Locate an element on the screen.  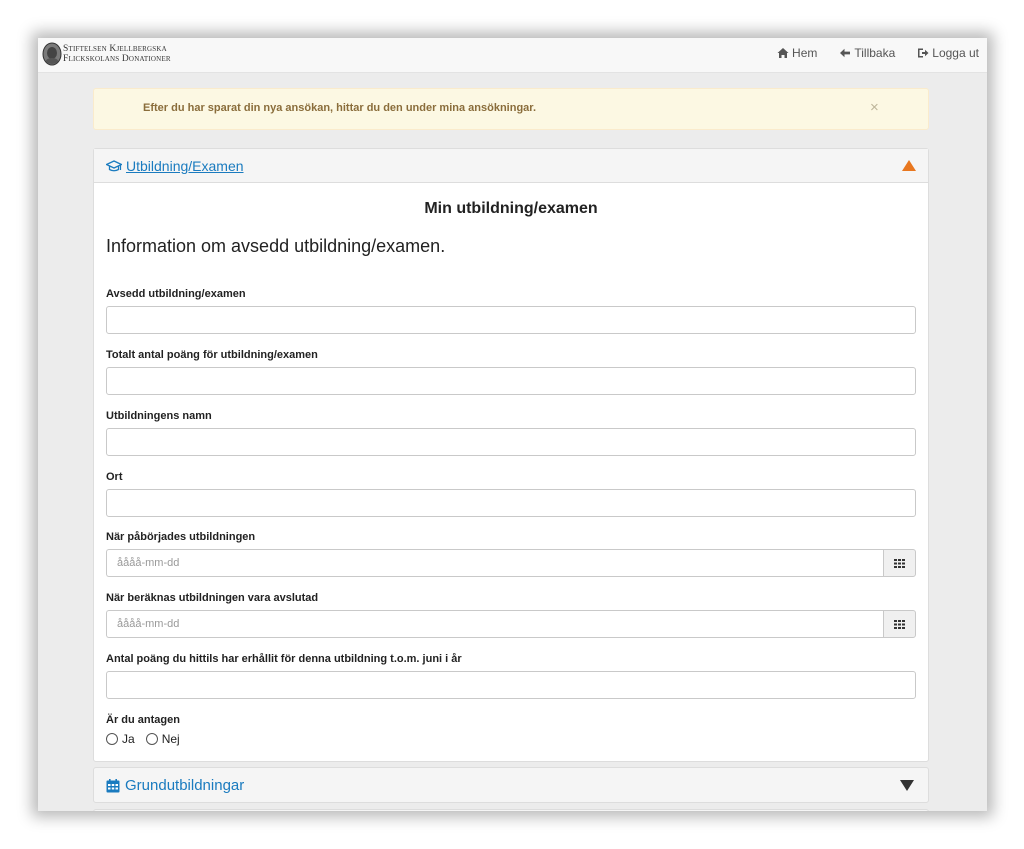
end-date-label: När beräknas utbildningen vara avslutad is located at coordinates (212, 598).